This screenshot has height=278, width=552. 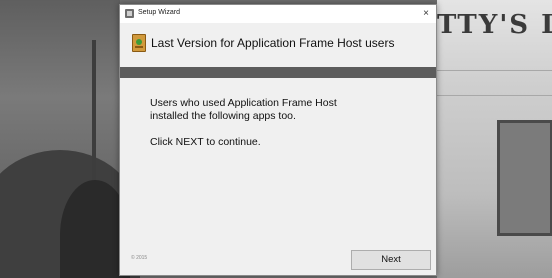 I want to click on background-sign: TTY'S LA, so click(x=494, y=25).